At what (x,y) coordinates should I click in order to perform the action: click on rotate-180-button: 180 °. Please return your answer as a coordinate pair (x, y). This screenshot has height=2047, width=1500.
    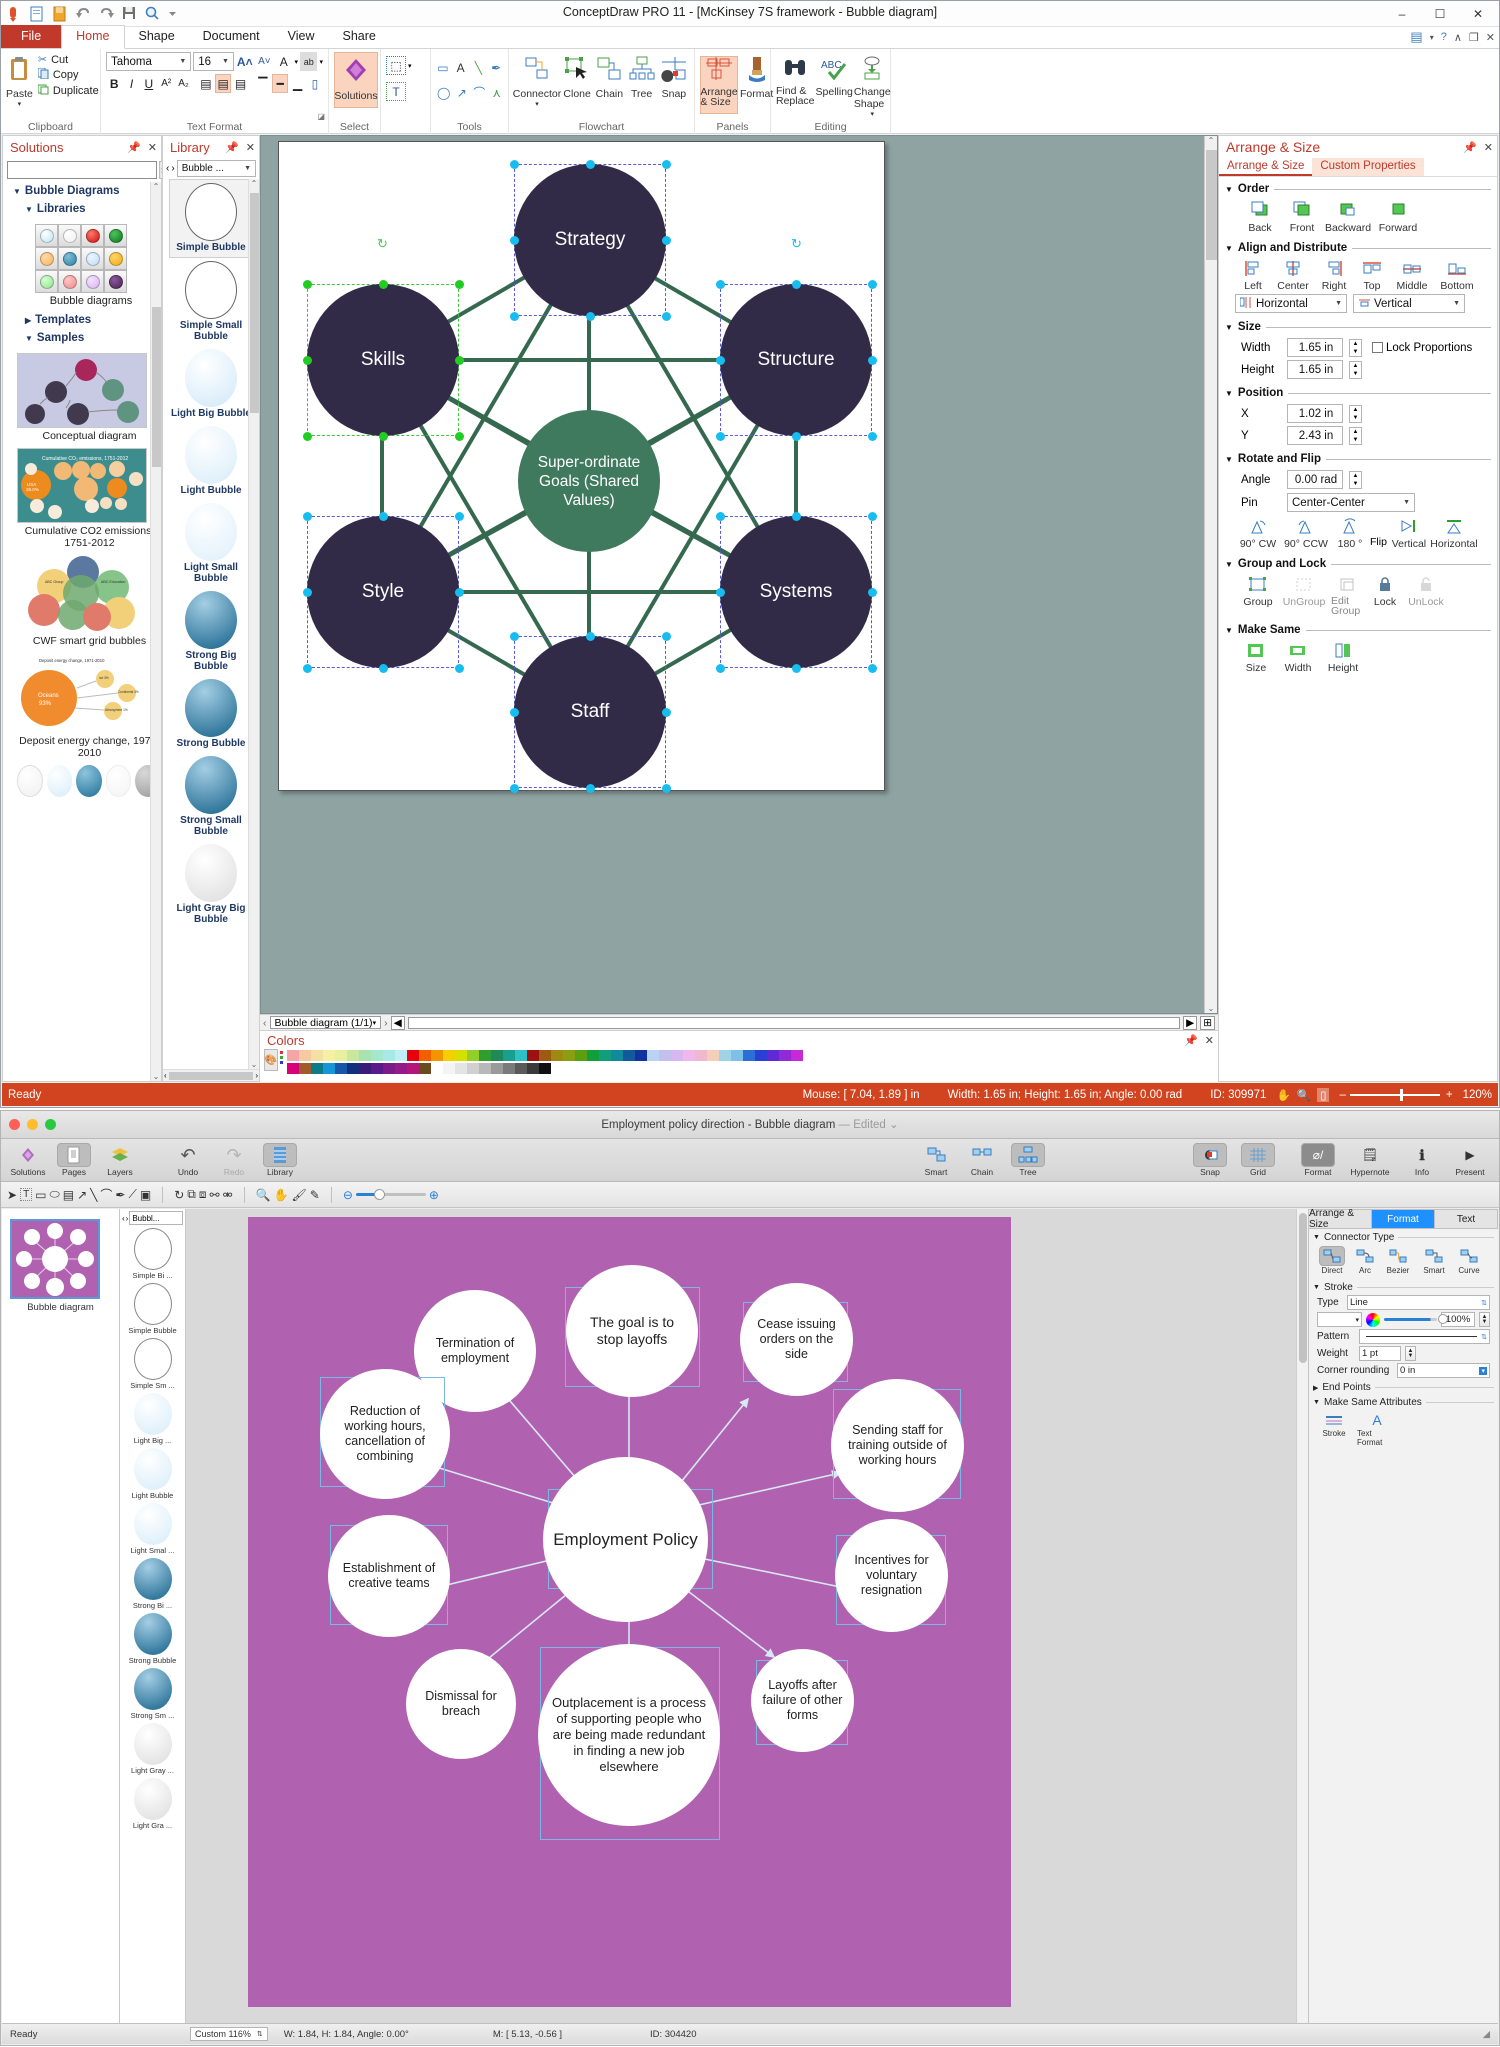
    Looking at the image, I should click on (1350, 534).